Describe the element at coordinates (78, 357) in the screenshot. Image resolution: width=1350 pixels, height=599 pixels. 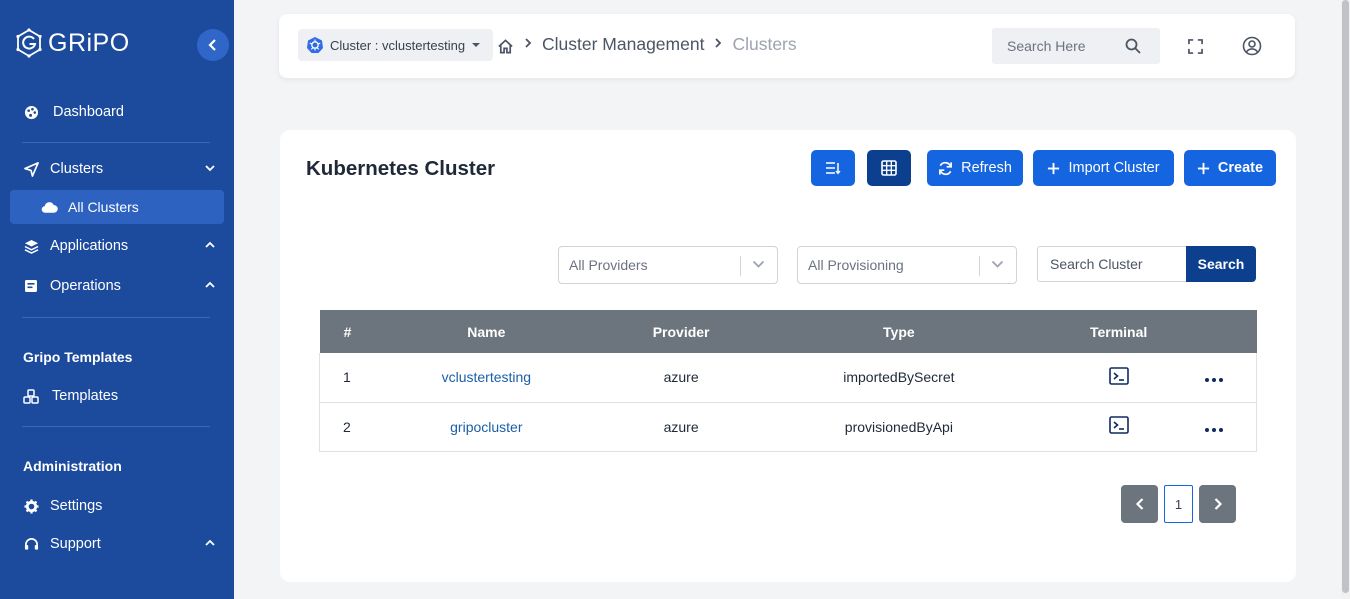
I see `section-title-templates: Gripo Templates` at that location.